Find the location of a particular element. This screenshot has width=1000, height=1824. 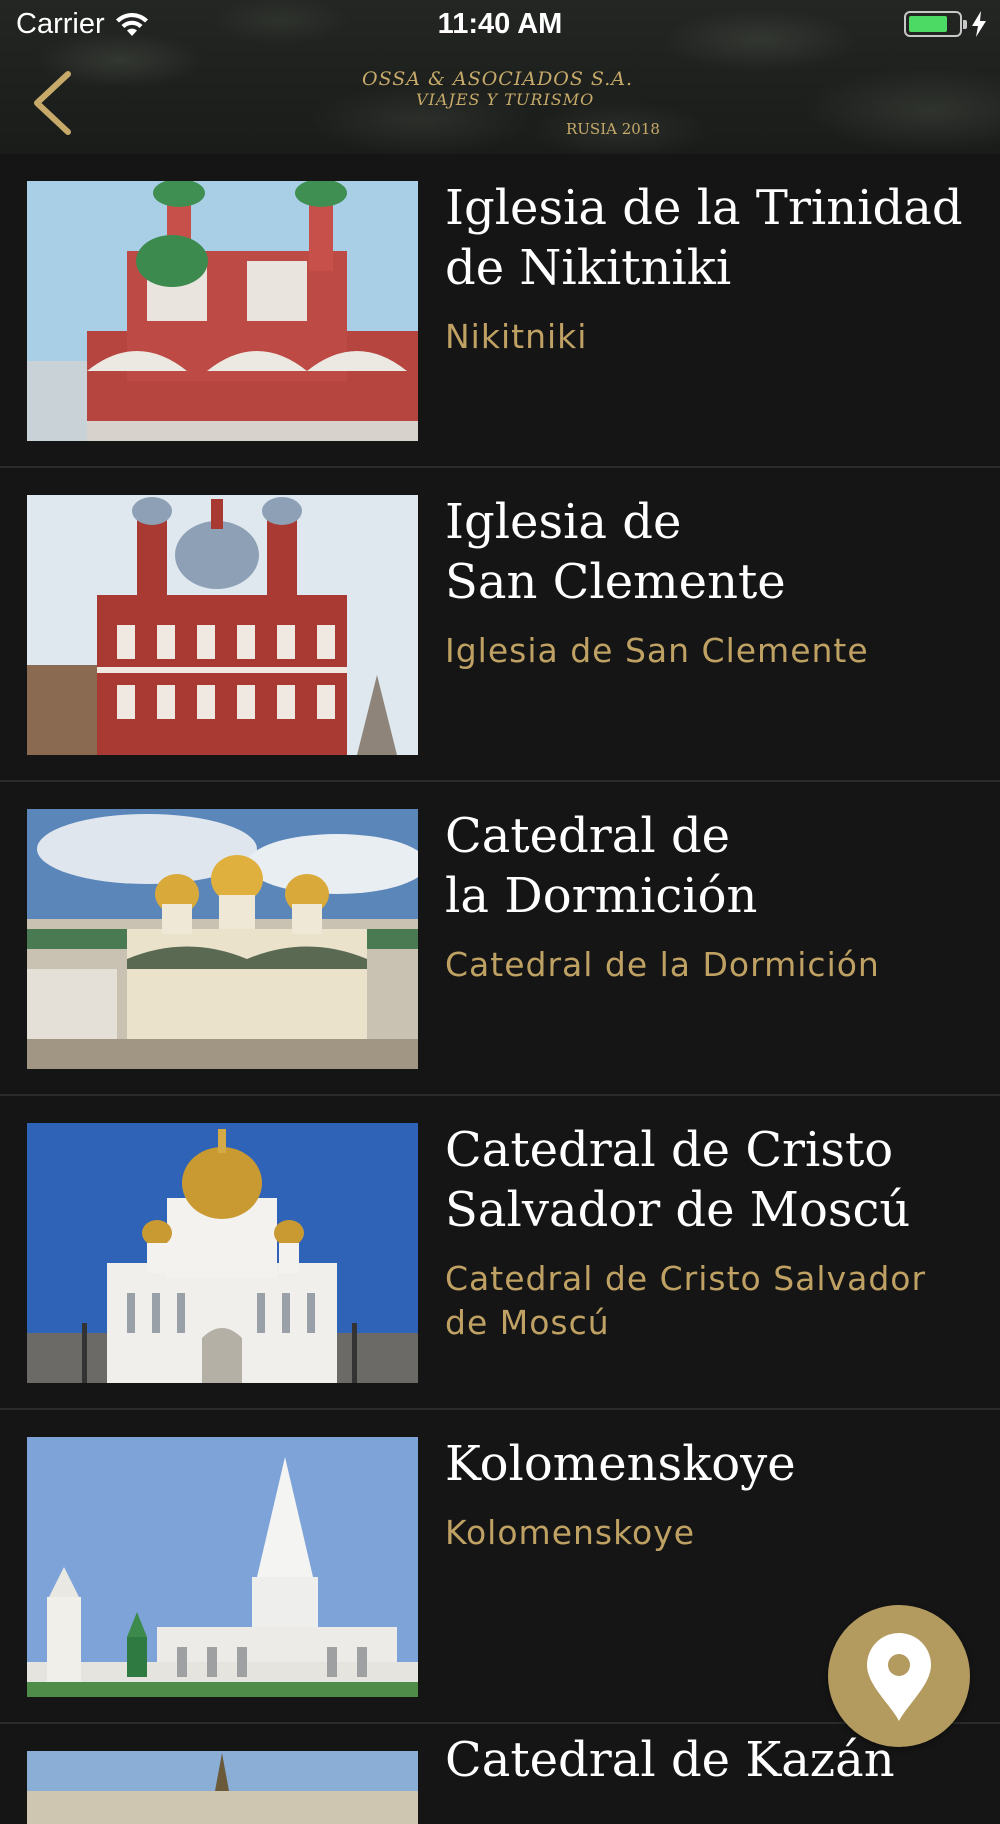

map-pin-icon is located at coordinates (899, 1677).